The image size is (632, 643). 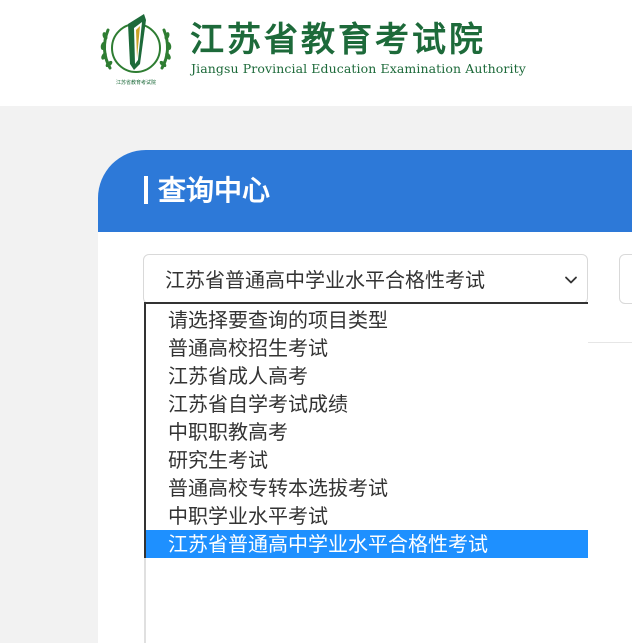 What do you see at coordinates (367, 376) in the screenshot?
I see `dropdown-option: 江苏省成人高考` at bounding box center [367, 376].